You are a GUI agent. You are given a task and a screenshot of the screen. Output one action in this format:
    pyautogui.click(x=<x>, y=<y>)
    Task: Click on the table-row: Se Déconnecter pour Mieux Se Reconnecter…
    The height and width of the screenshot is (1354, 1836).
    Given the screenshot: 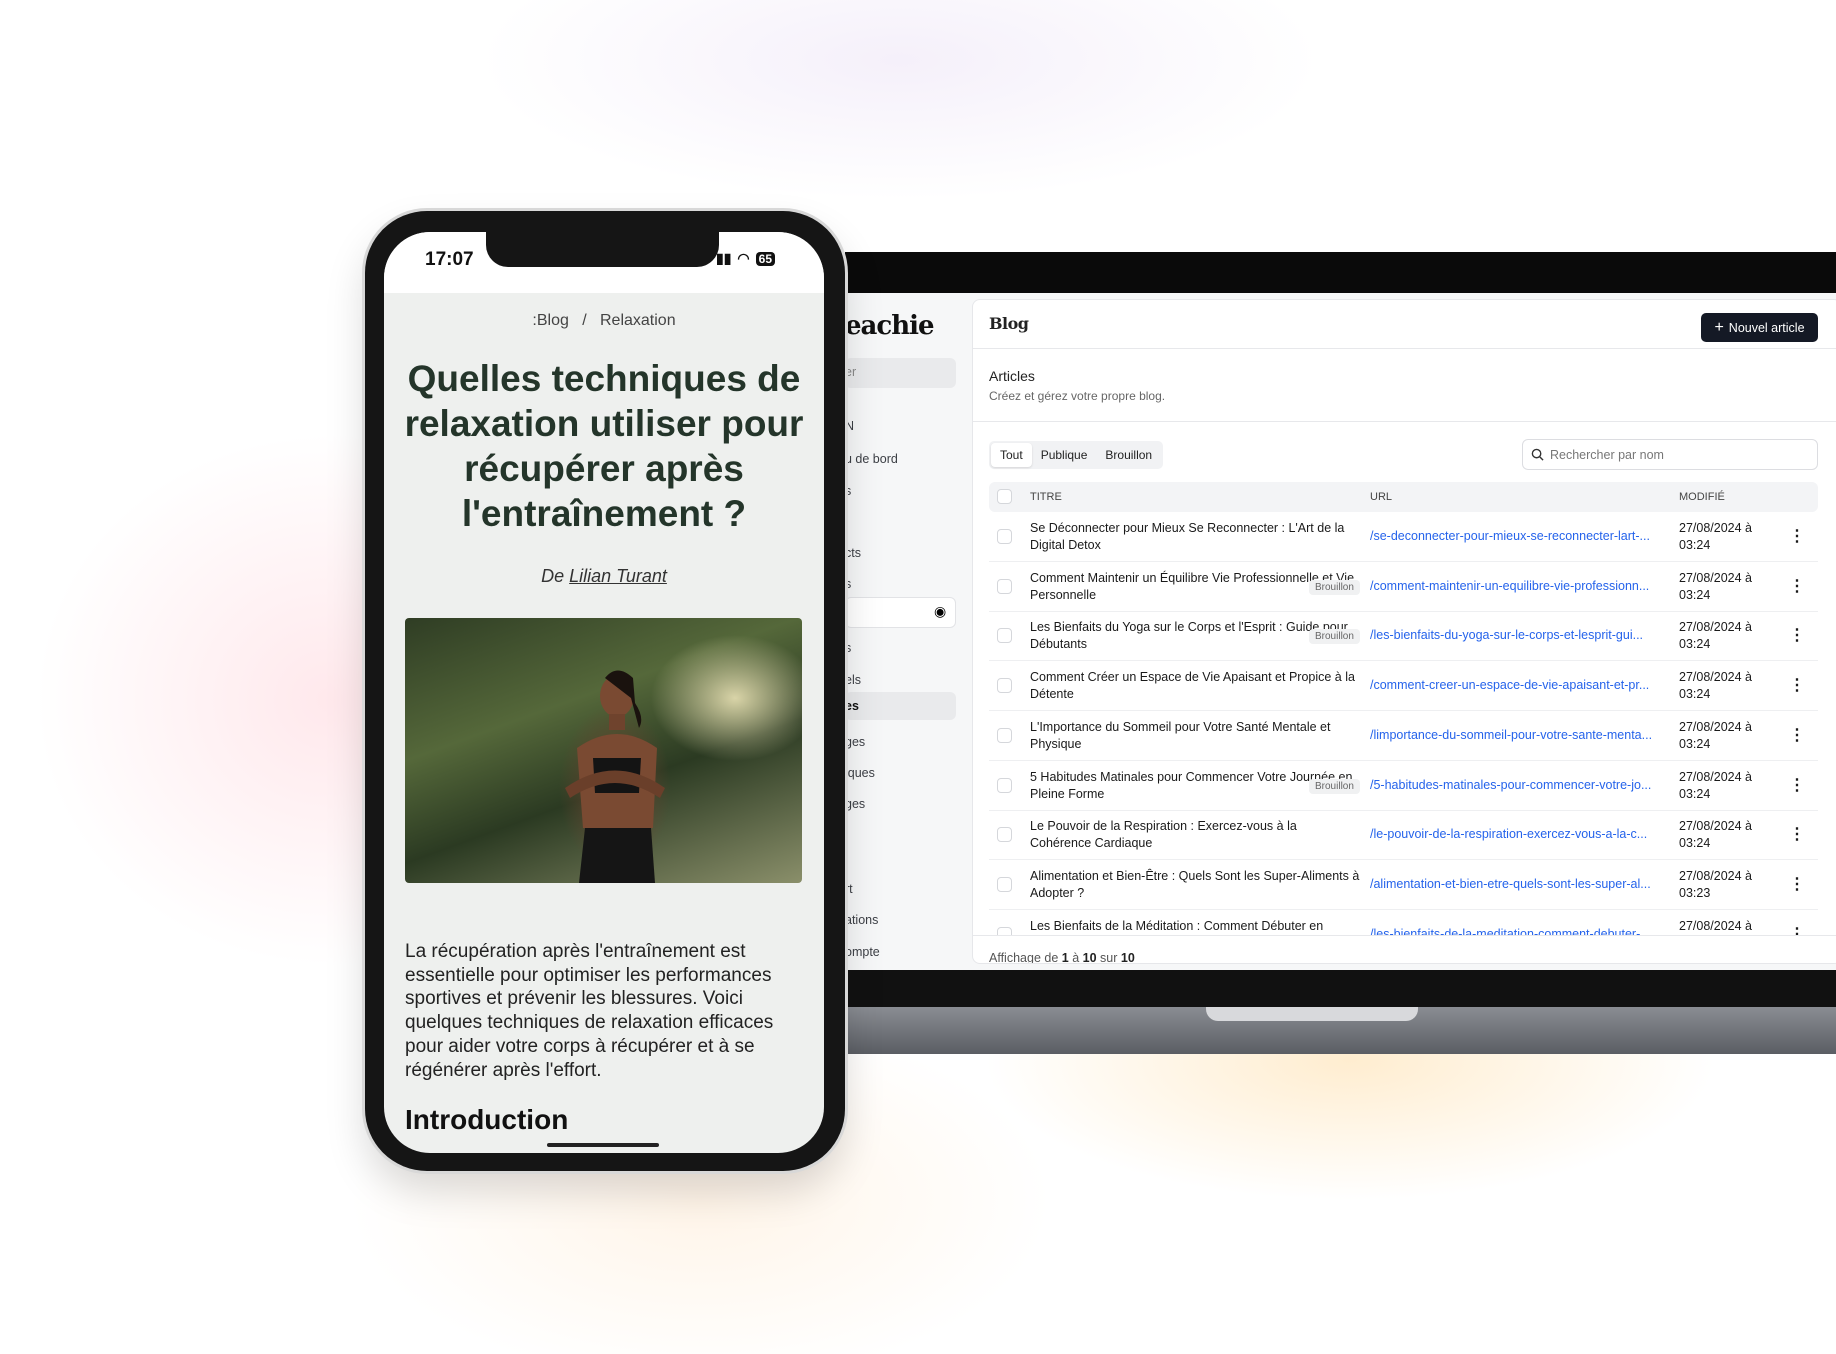 What is the action you would take?
    pyautogui.click(x=1403, y=537)
    